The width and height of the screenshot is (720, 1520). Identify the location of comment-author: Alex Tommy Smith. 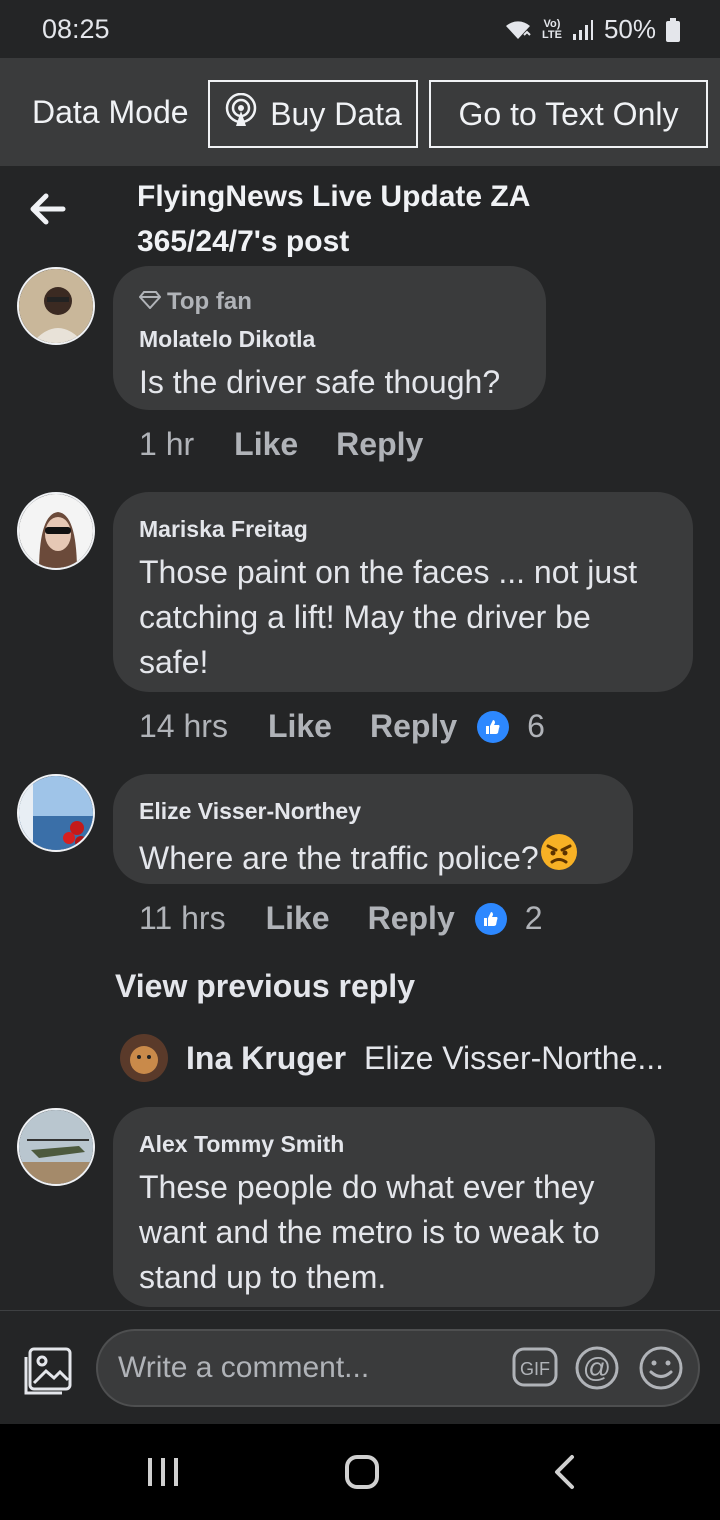
(384, 1144).